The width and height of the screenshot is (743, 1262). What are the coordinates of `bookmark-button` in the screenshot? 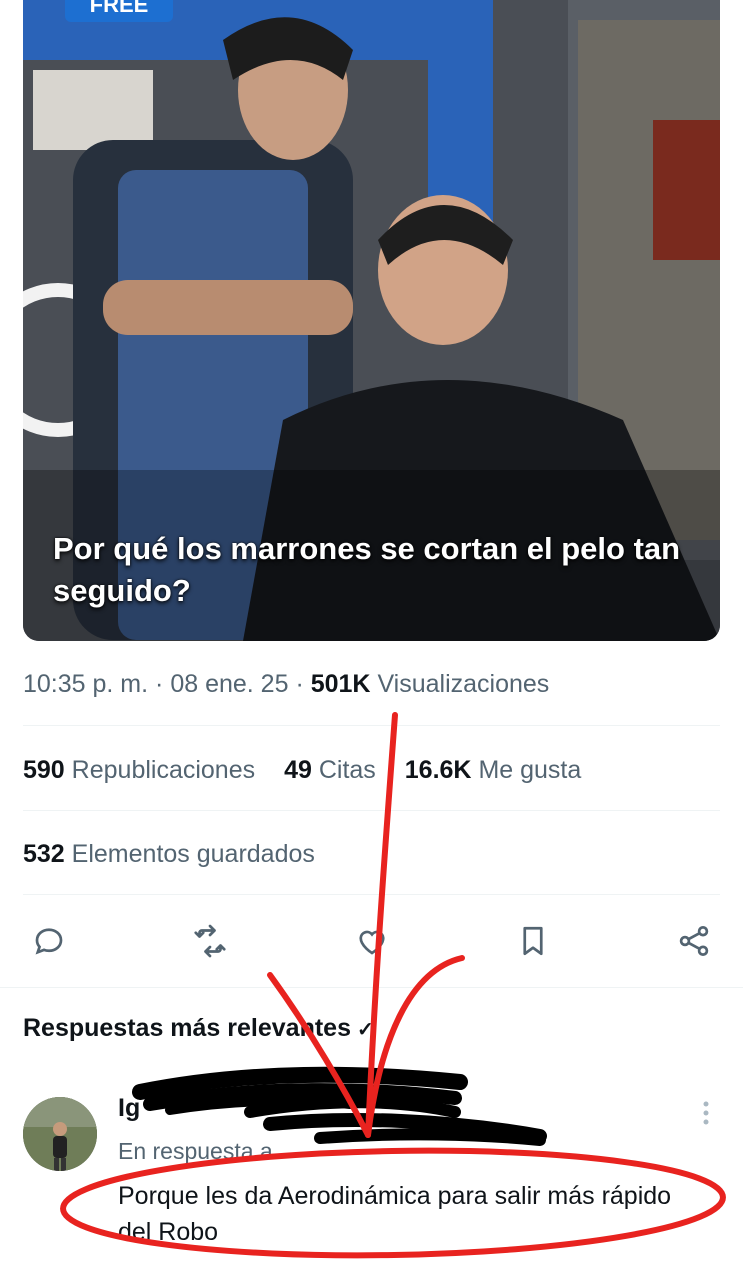 It's located at (533, 941).